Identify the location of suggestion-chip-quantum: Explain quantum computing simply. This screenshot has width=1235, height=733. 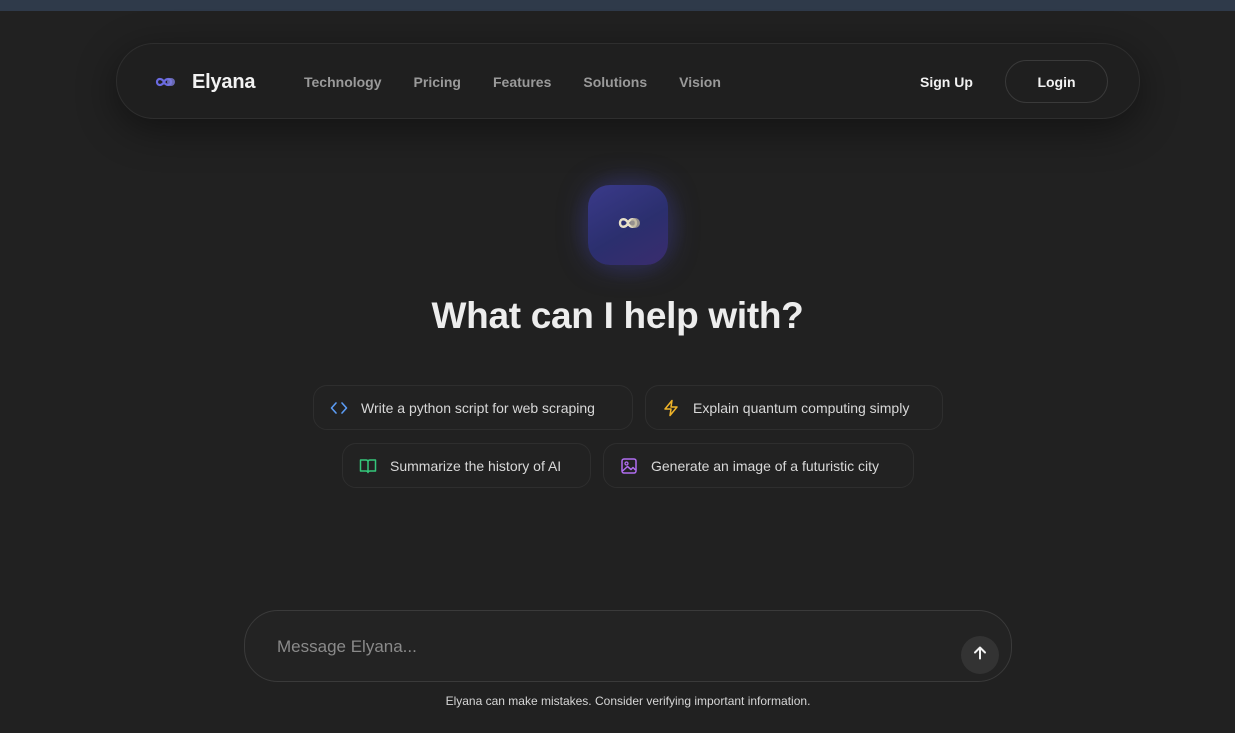
(794, 407).